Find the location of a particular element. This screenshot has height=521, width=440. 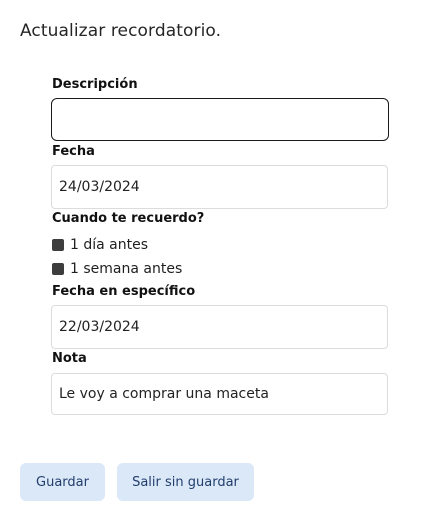

reminder-option-1-week: 1 semana antes is located at coordinates (117, 269).